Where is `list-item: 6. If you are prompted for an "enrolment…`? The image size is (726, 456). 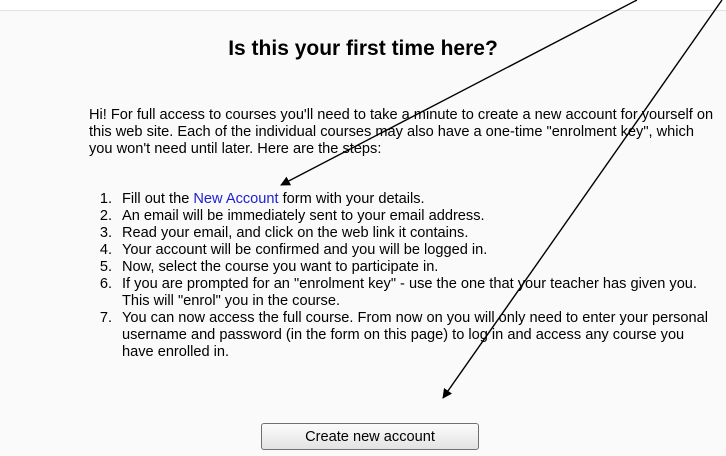
list-item: 6. If you are prompted for an "enrolment… is located at coordinates (404, 293).